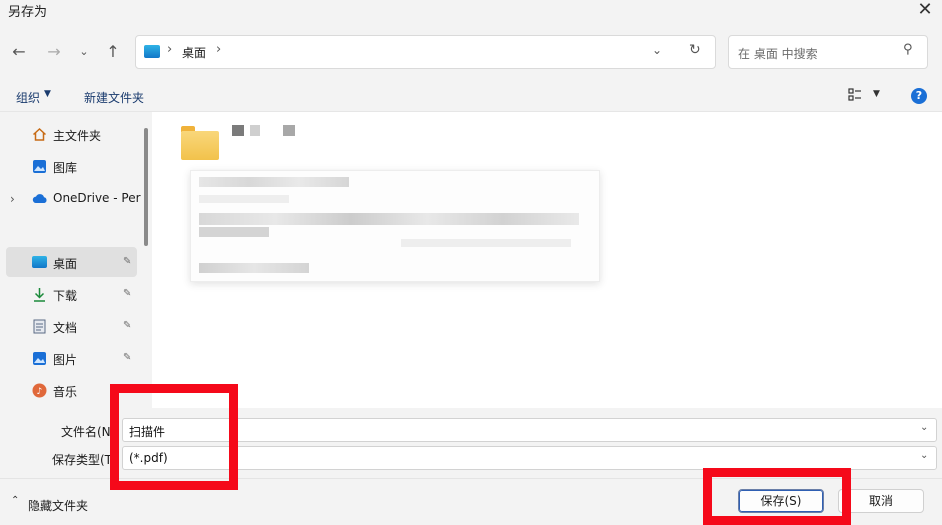  Describe the element at coordinates (39, 294) in the screenshot. I see `download-icon` at that location.